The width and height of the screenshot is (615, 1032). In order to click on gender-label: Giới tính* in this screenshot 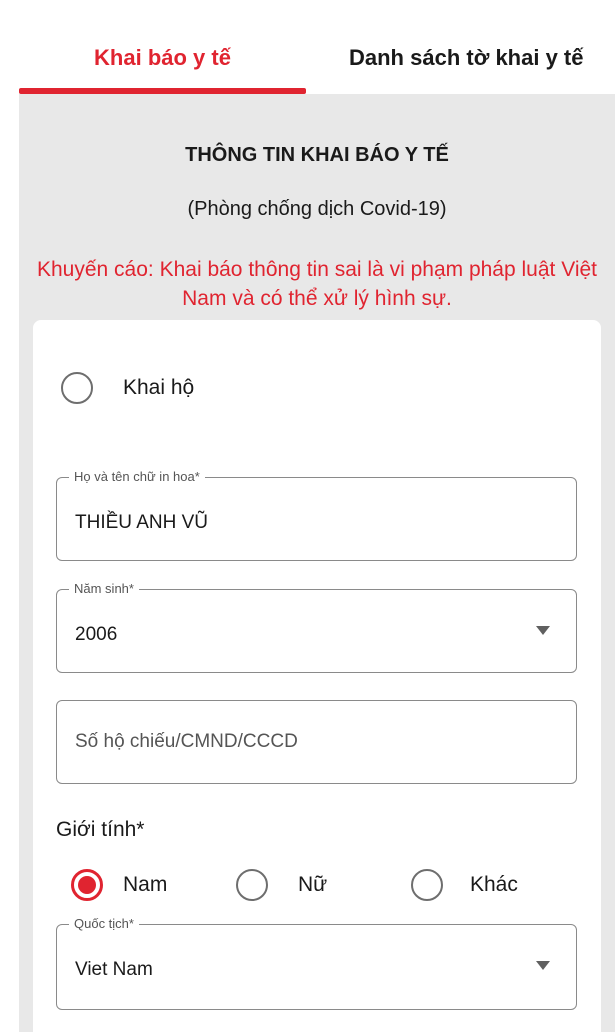, I will do `click(100, 829)`.